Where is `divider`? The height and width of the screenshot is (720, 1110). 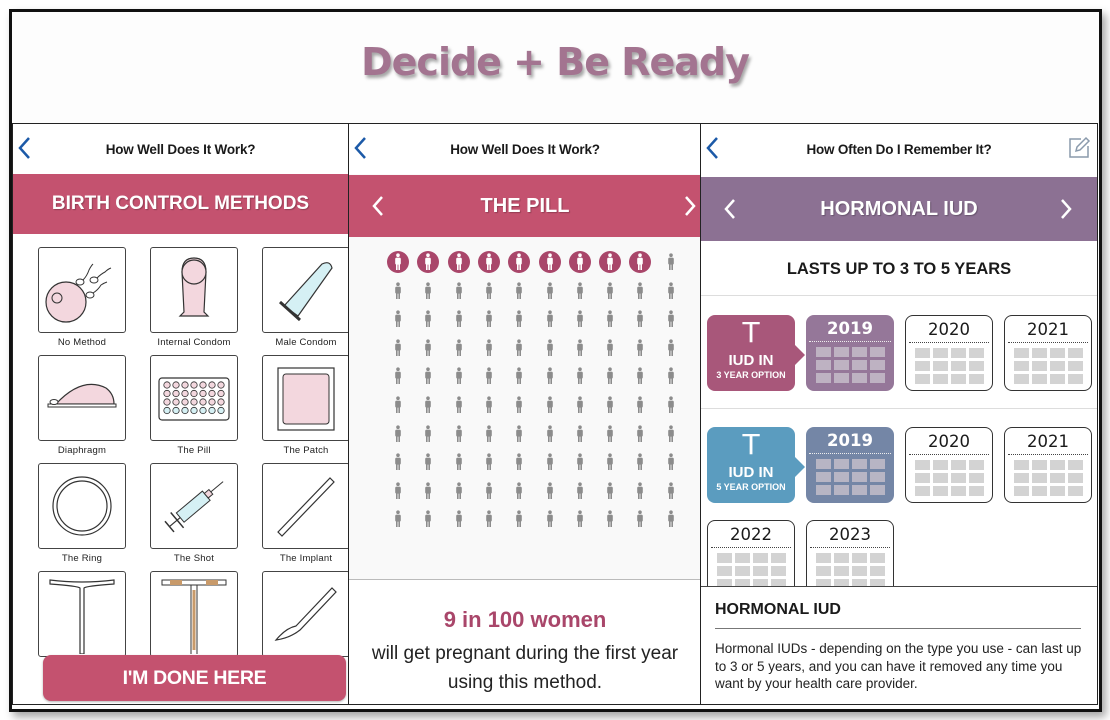
divider is located at coordinates (899, 408).